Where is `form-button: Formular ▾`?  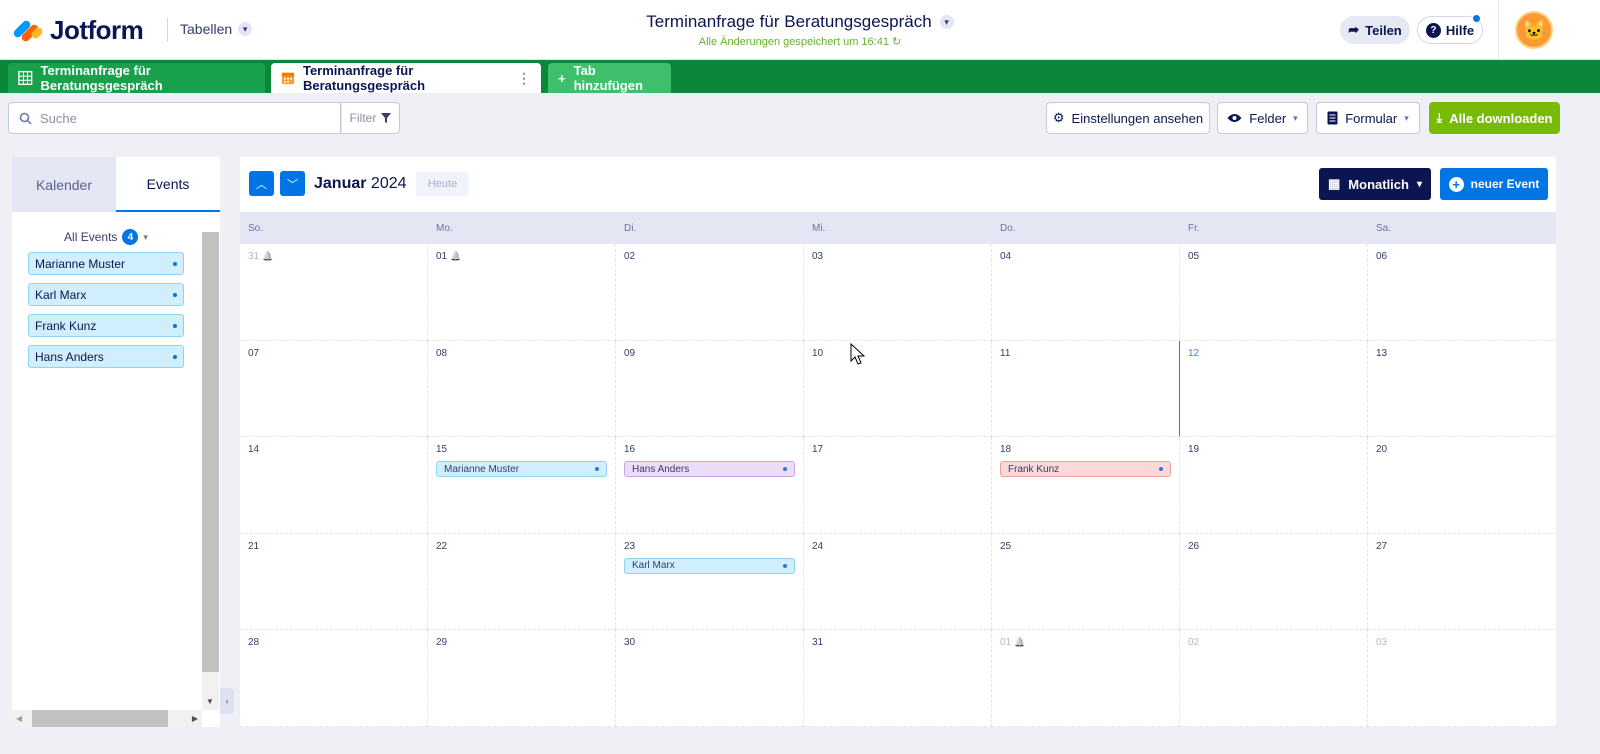
form-button: Formular ▾ is located at coordinates (1368, 118).